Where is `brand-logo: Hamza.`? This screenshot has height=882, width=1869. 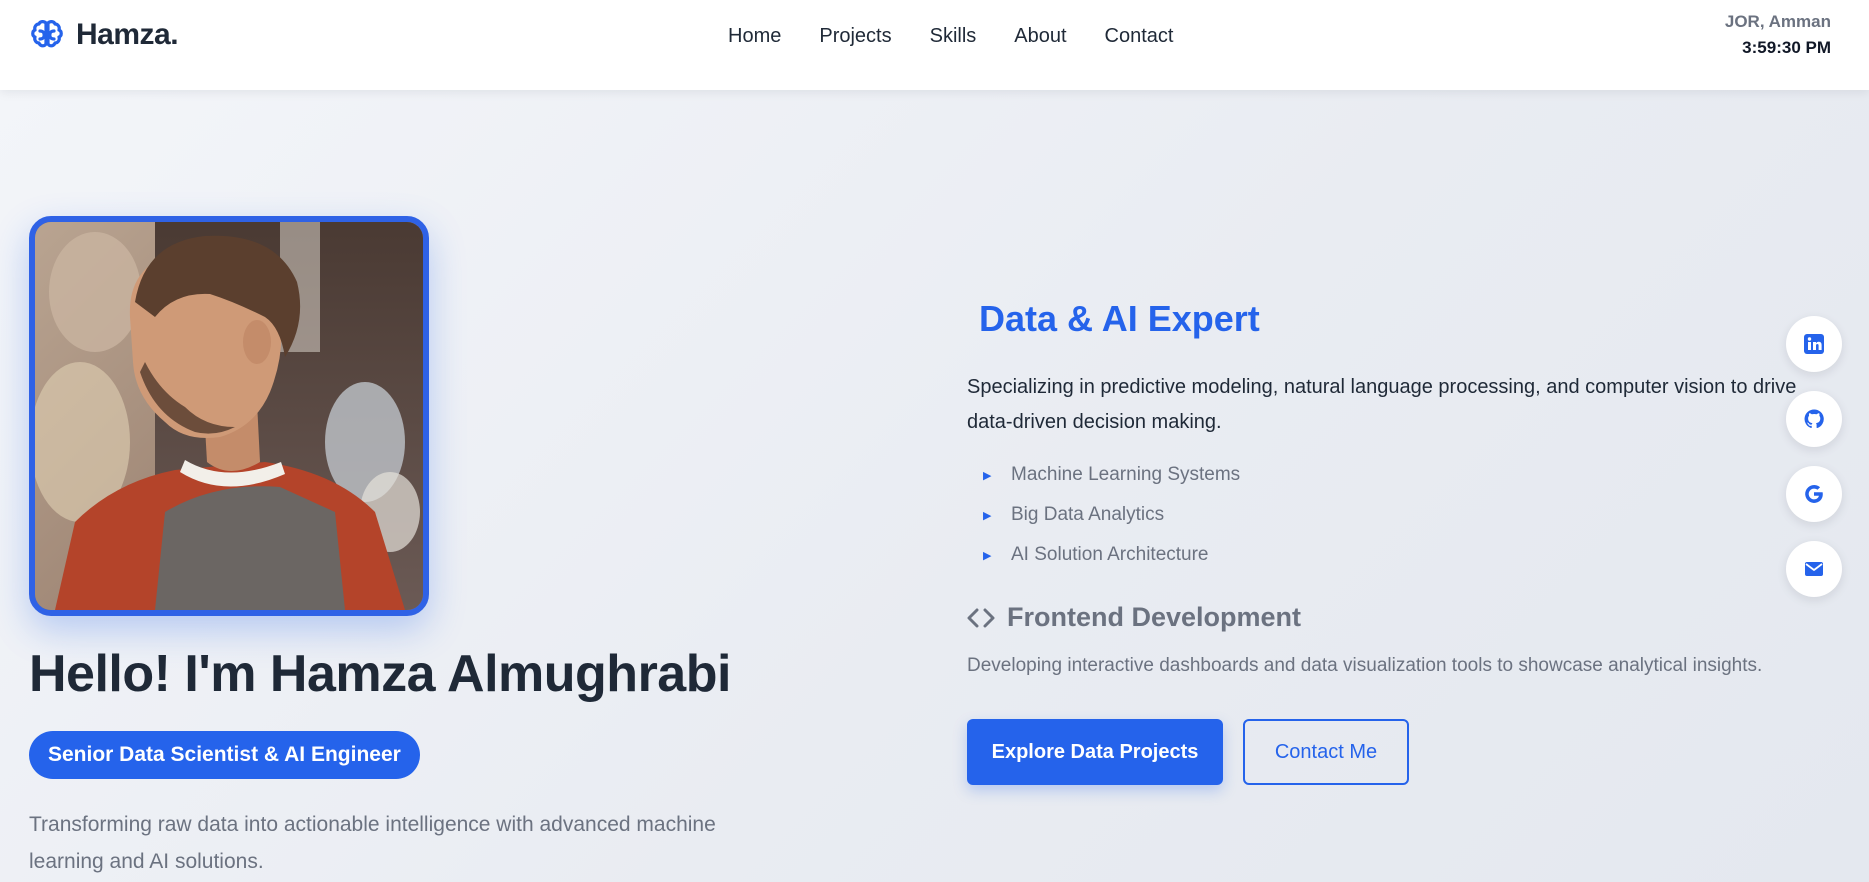
brand-logo: Hamza. is located at coordinates (104, 35).